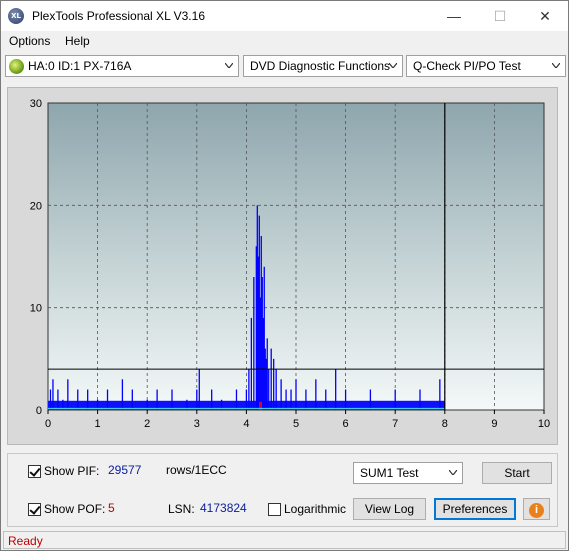 Image resolution: width=569 pixels, height=551 pixels. I want to click on info-button: i, so click(536, 509).